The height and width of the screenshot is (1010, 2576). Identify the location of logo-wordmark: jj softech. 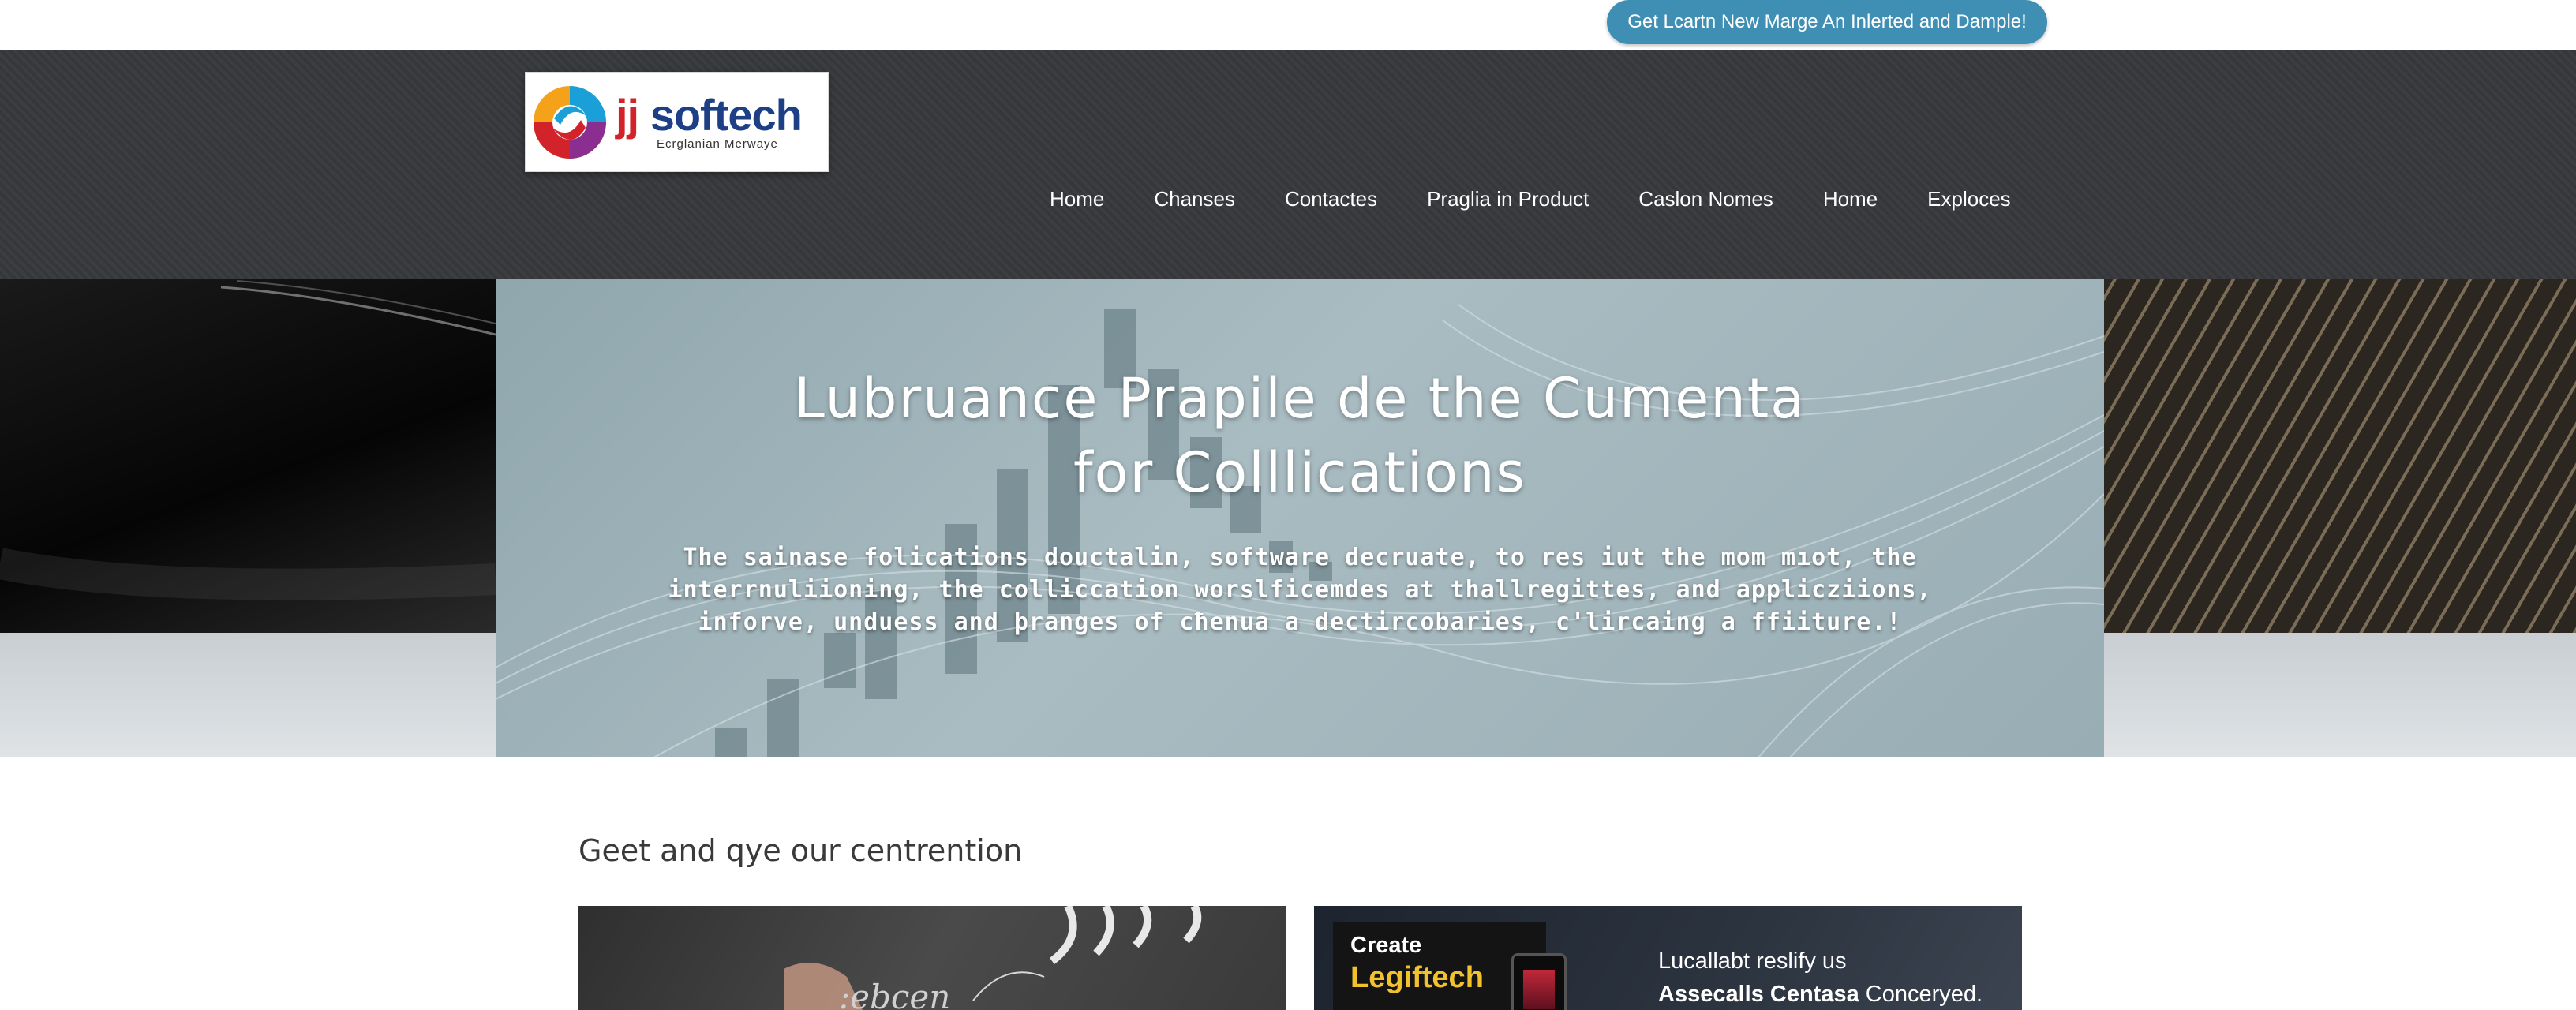
(709, 115).